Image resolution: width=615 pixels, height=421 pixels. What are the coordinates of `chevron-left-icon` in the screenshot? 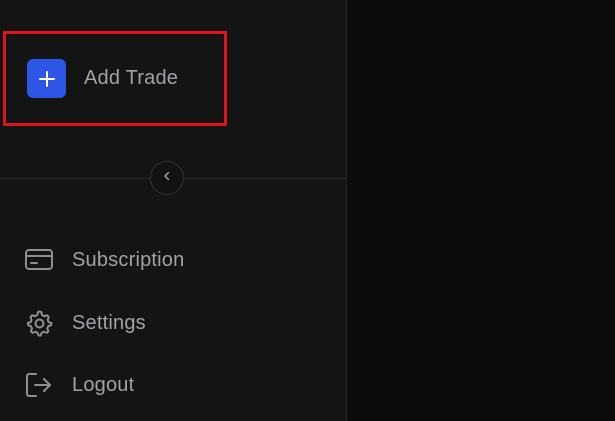 It's located at (167, 178).